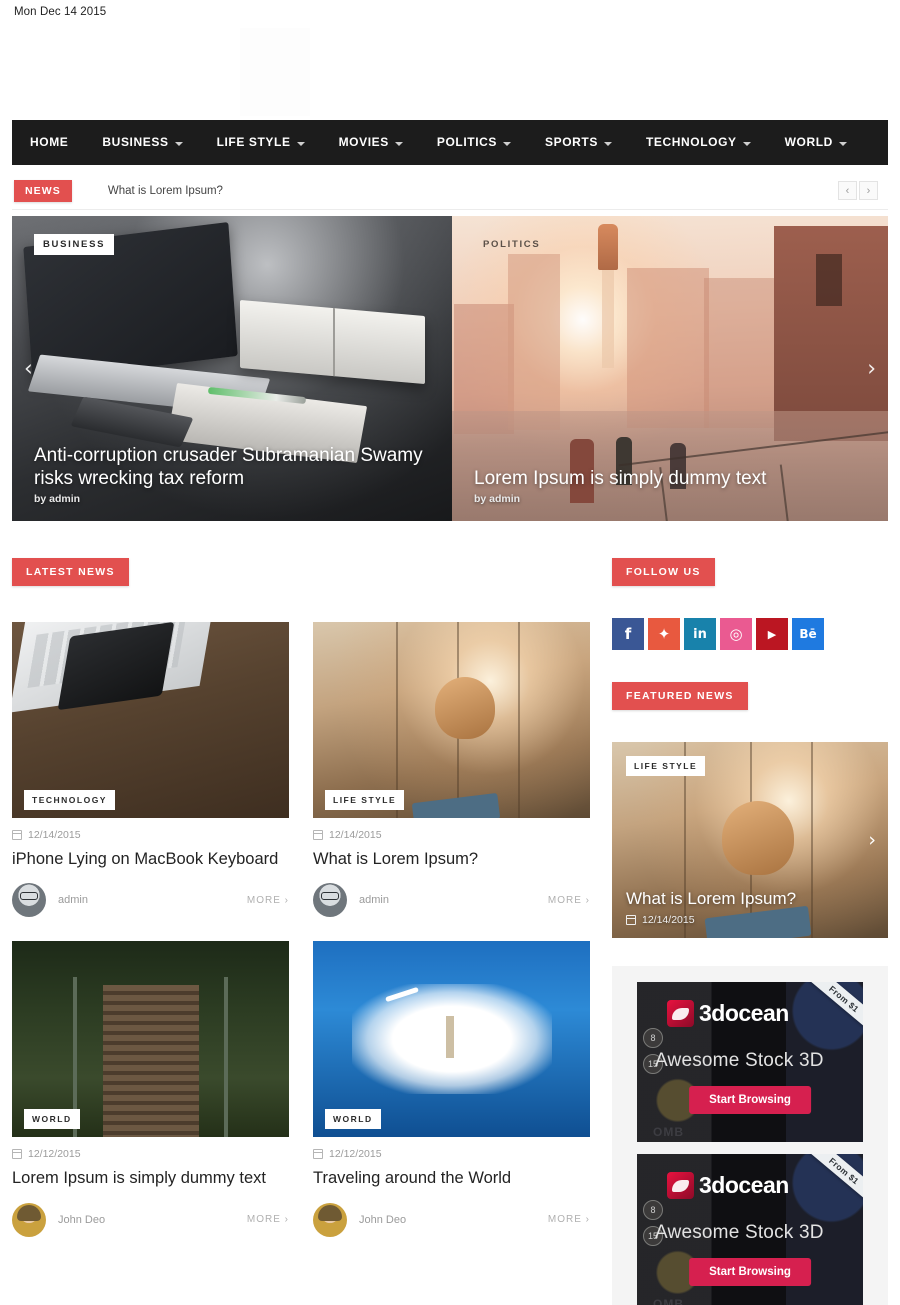 The width and height of the screenshot is (900, 1305). Describe the element at coordinates (871, 368) in the screenshot. I see `hero-next-arrow: ›` at that location.